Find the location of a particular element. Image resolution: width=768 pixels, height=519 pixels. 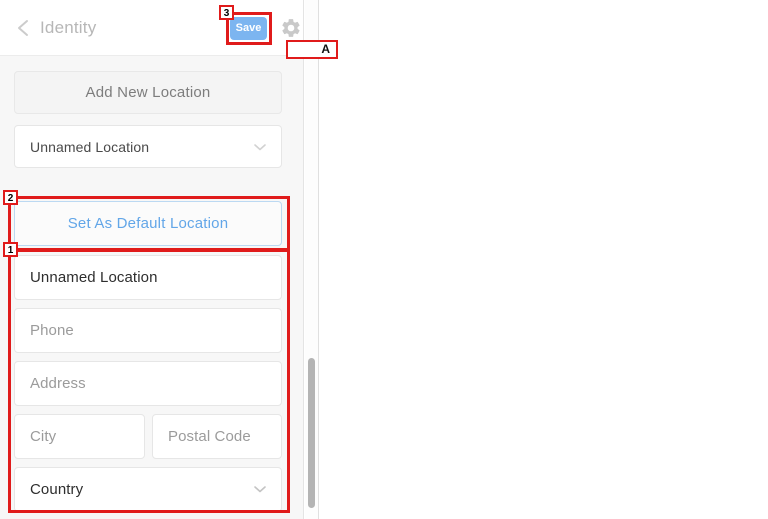

location-name-input: Unnamed Location is located at coordinates (148, 277).